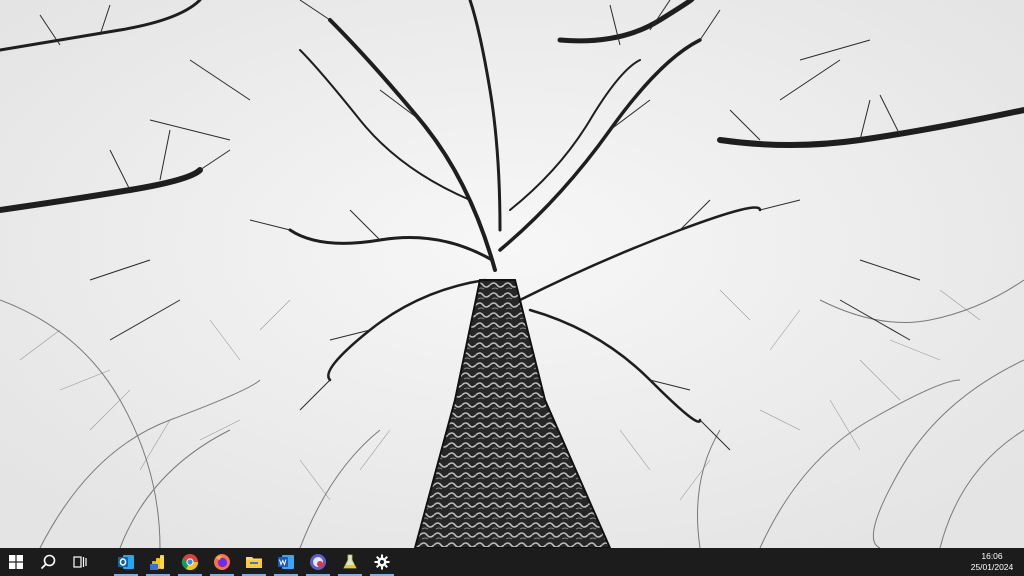 The width and height of the screenshot is (1024, 576). I want to click on taskbar-file-explorer, so click(254, 562).